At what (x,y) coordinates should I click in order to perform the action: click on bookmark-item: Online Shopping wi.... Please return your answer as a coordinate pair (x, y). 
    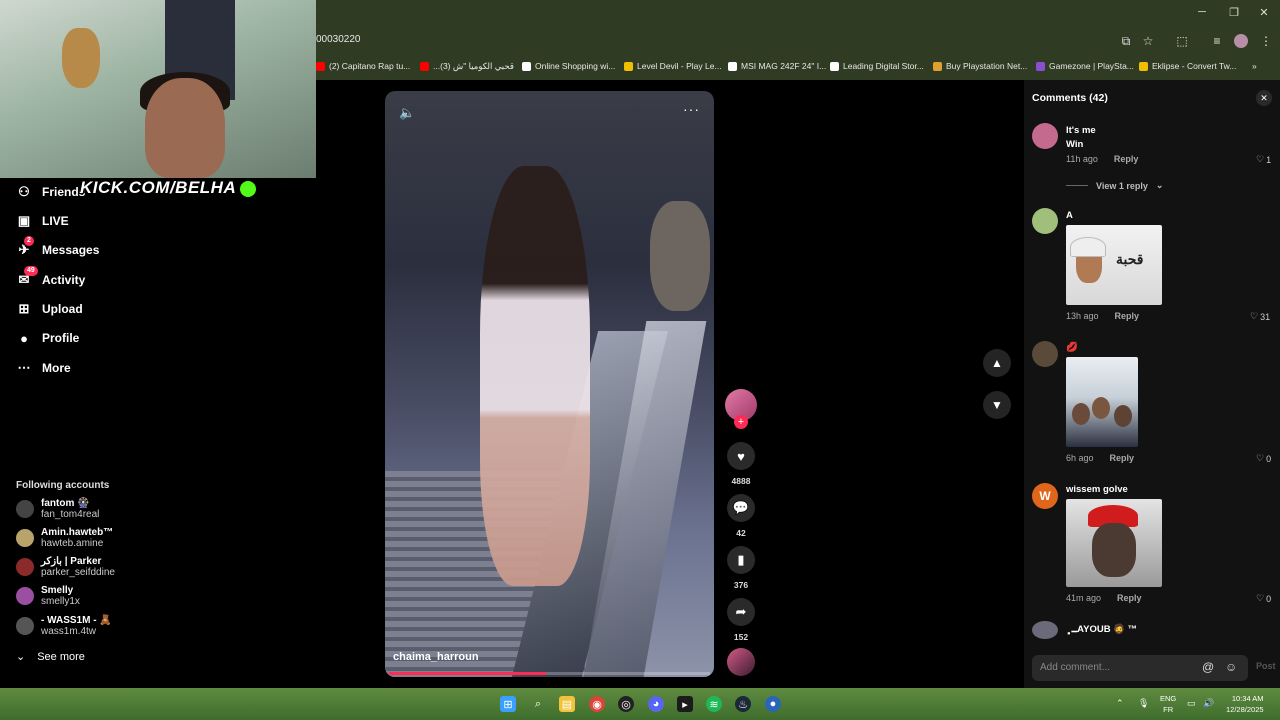
    Looking at the image, I should click on (568, 66).